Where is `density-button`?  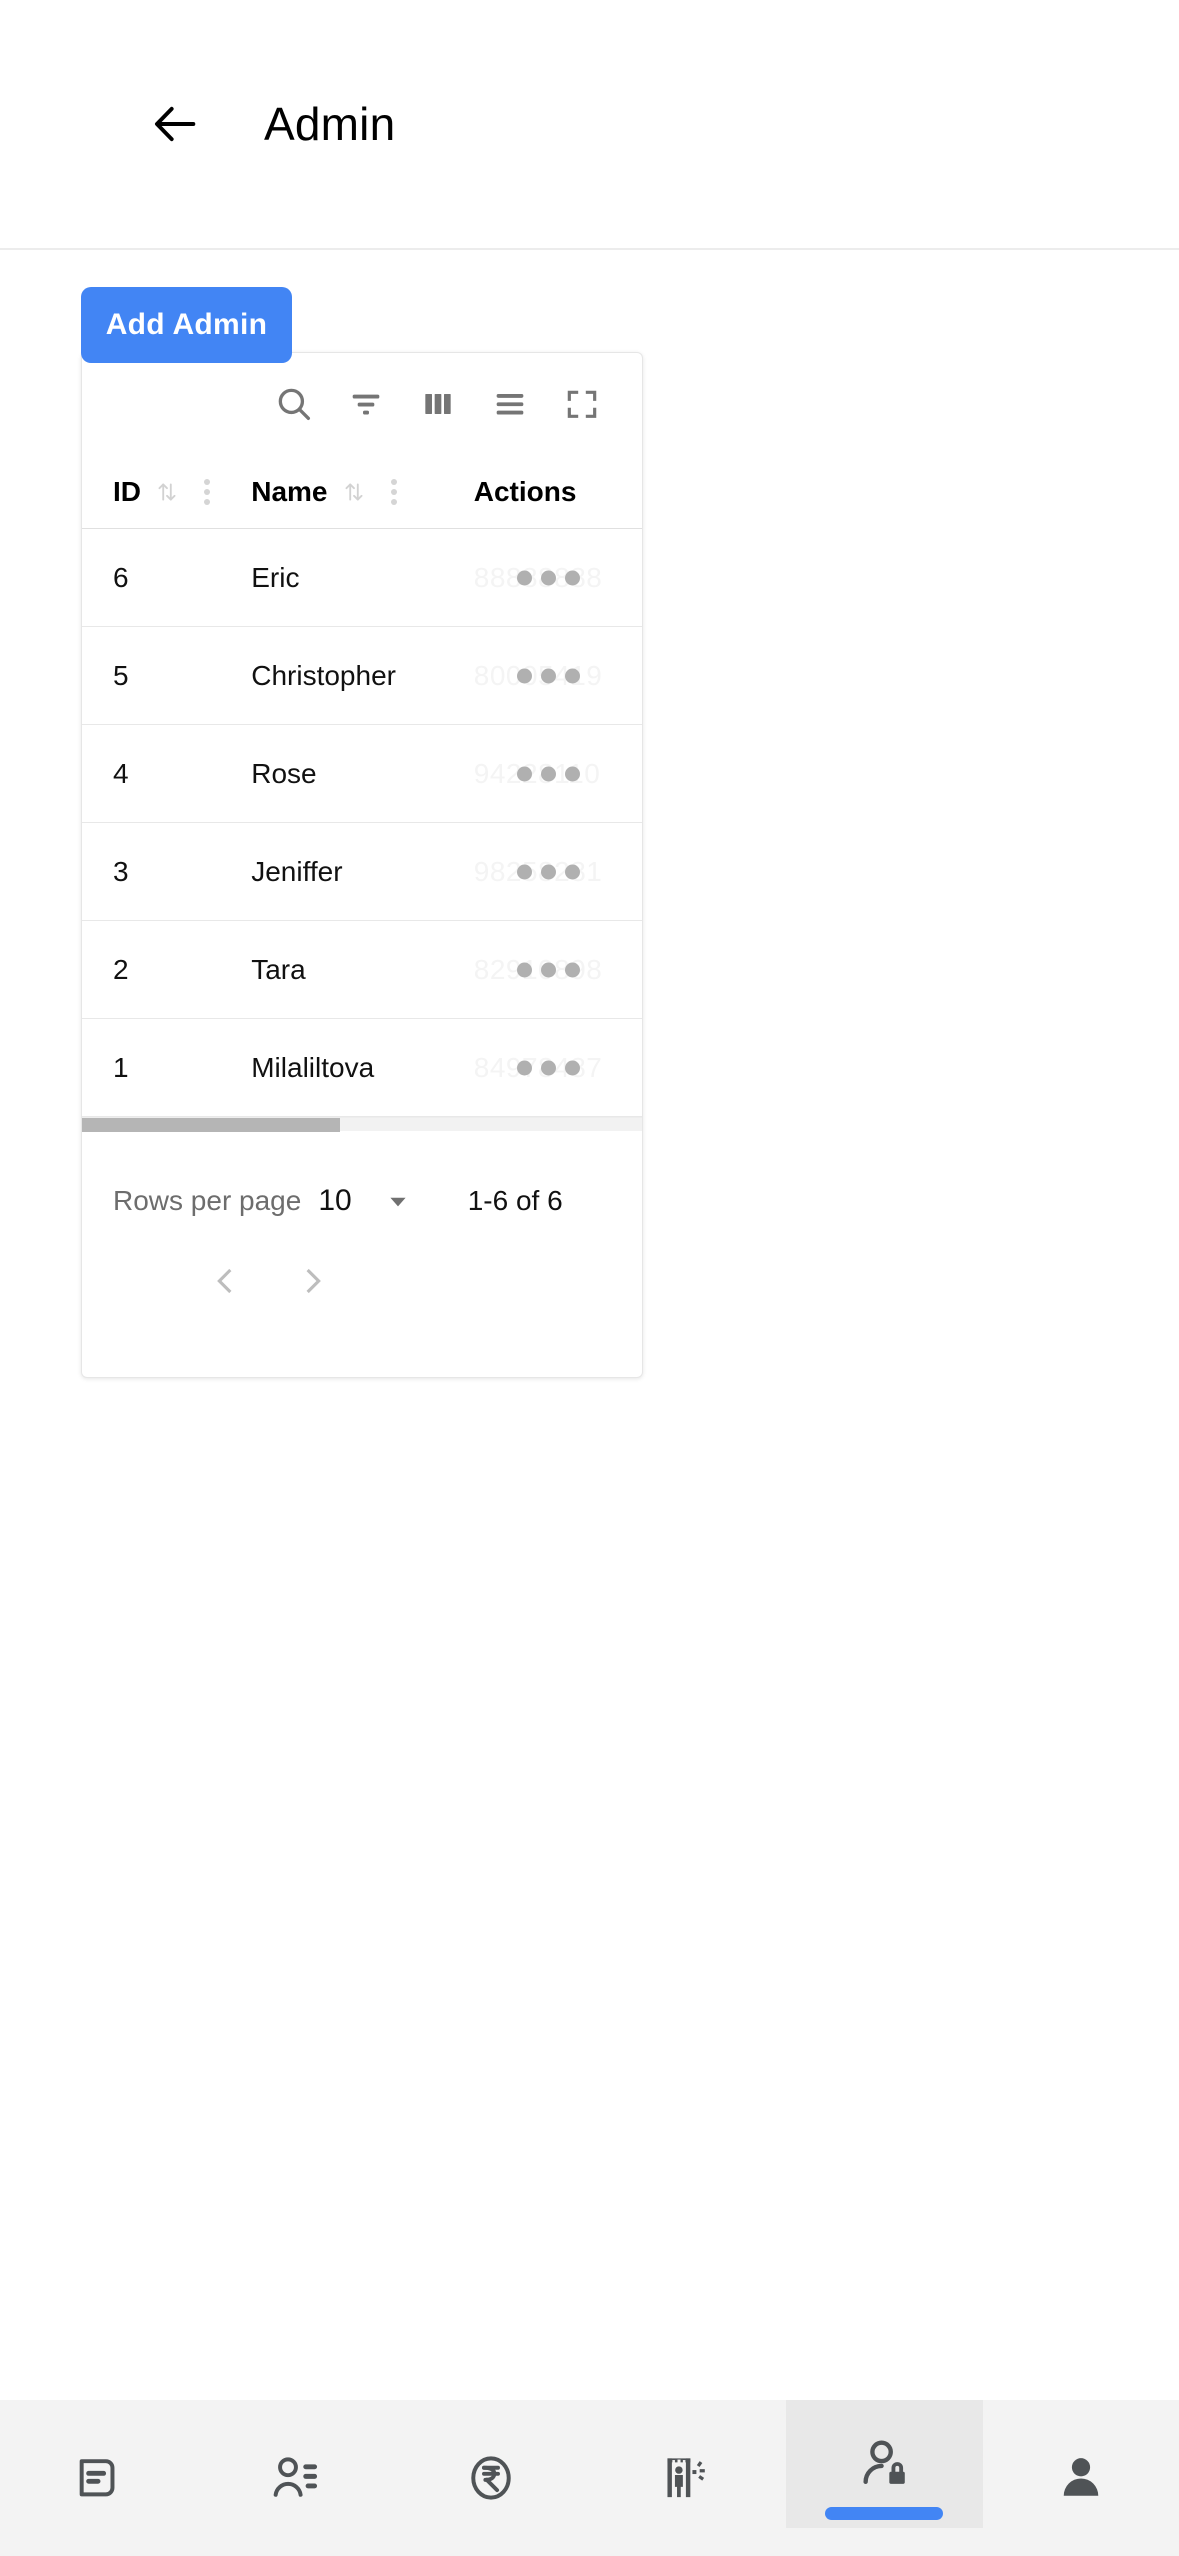 density-button is located at coordinates (510, 404).